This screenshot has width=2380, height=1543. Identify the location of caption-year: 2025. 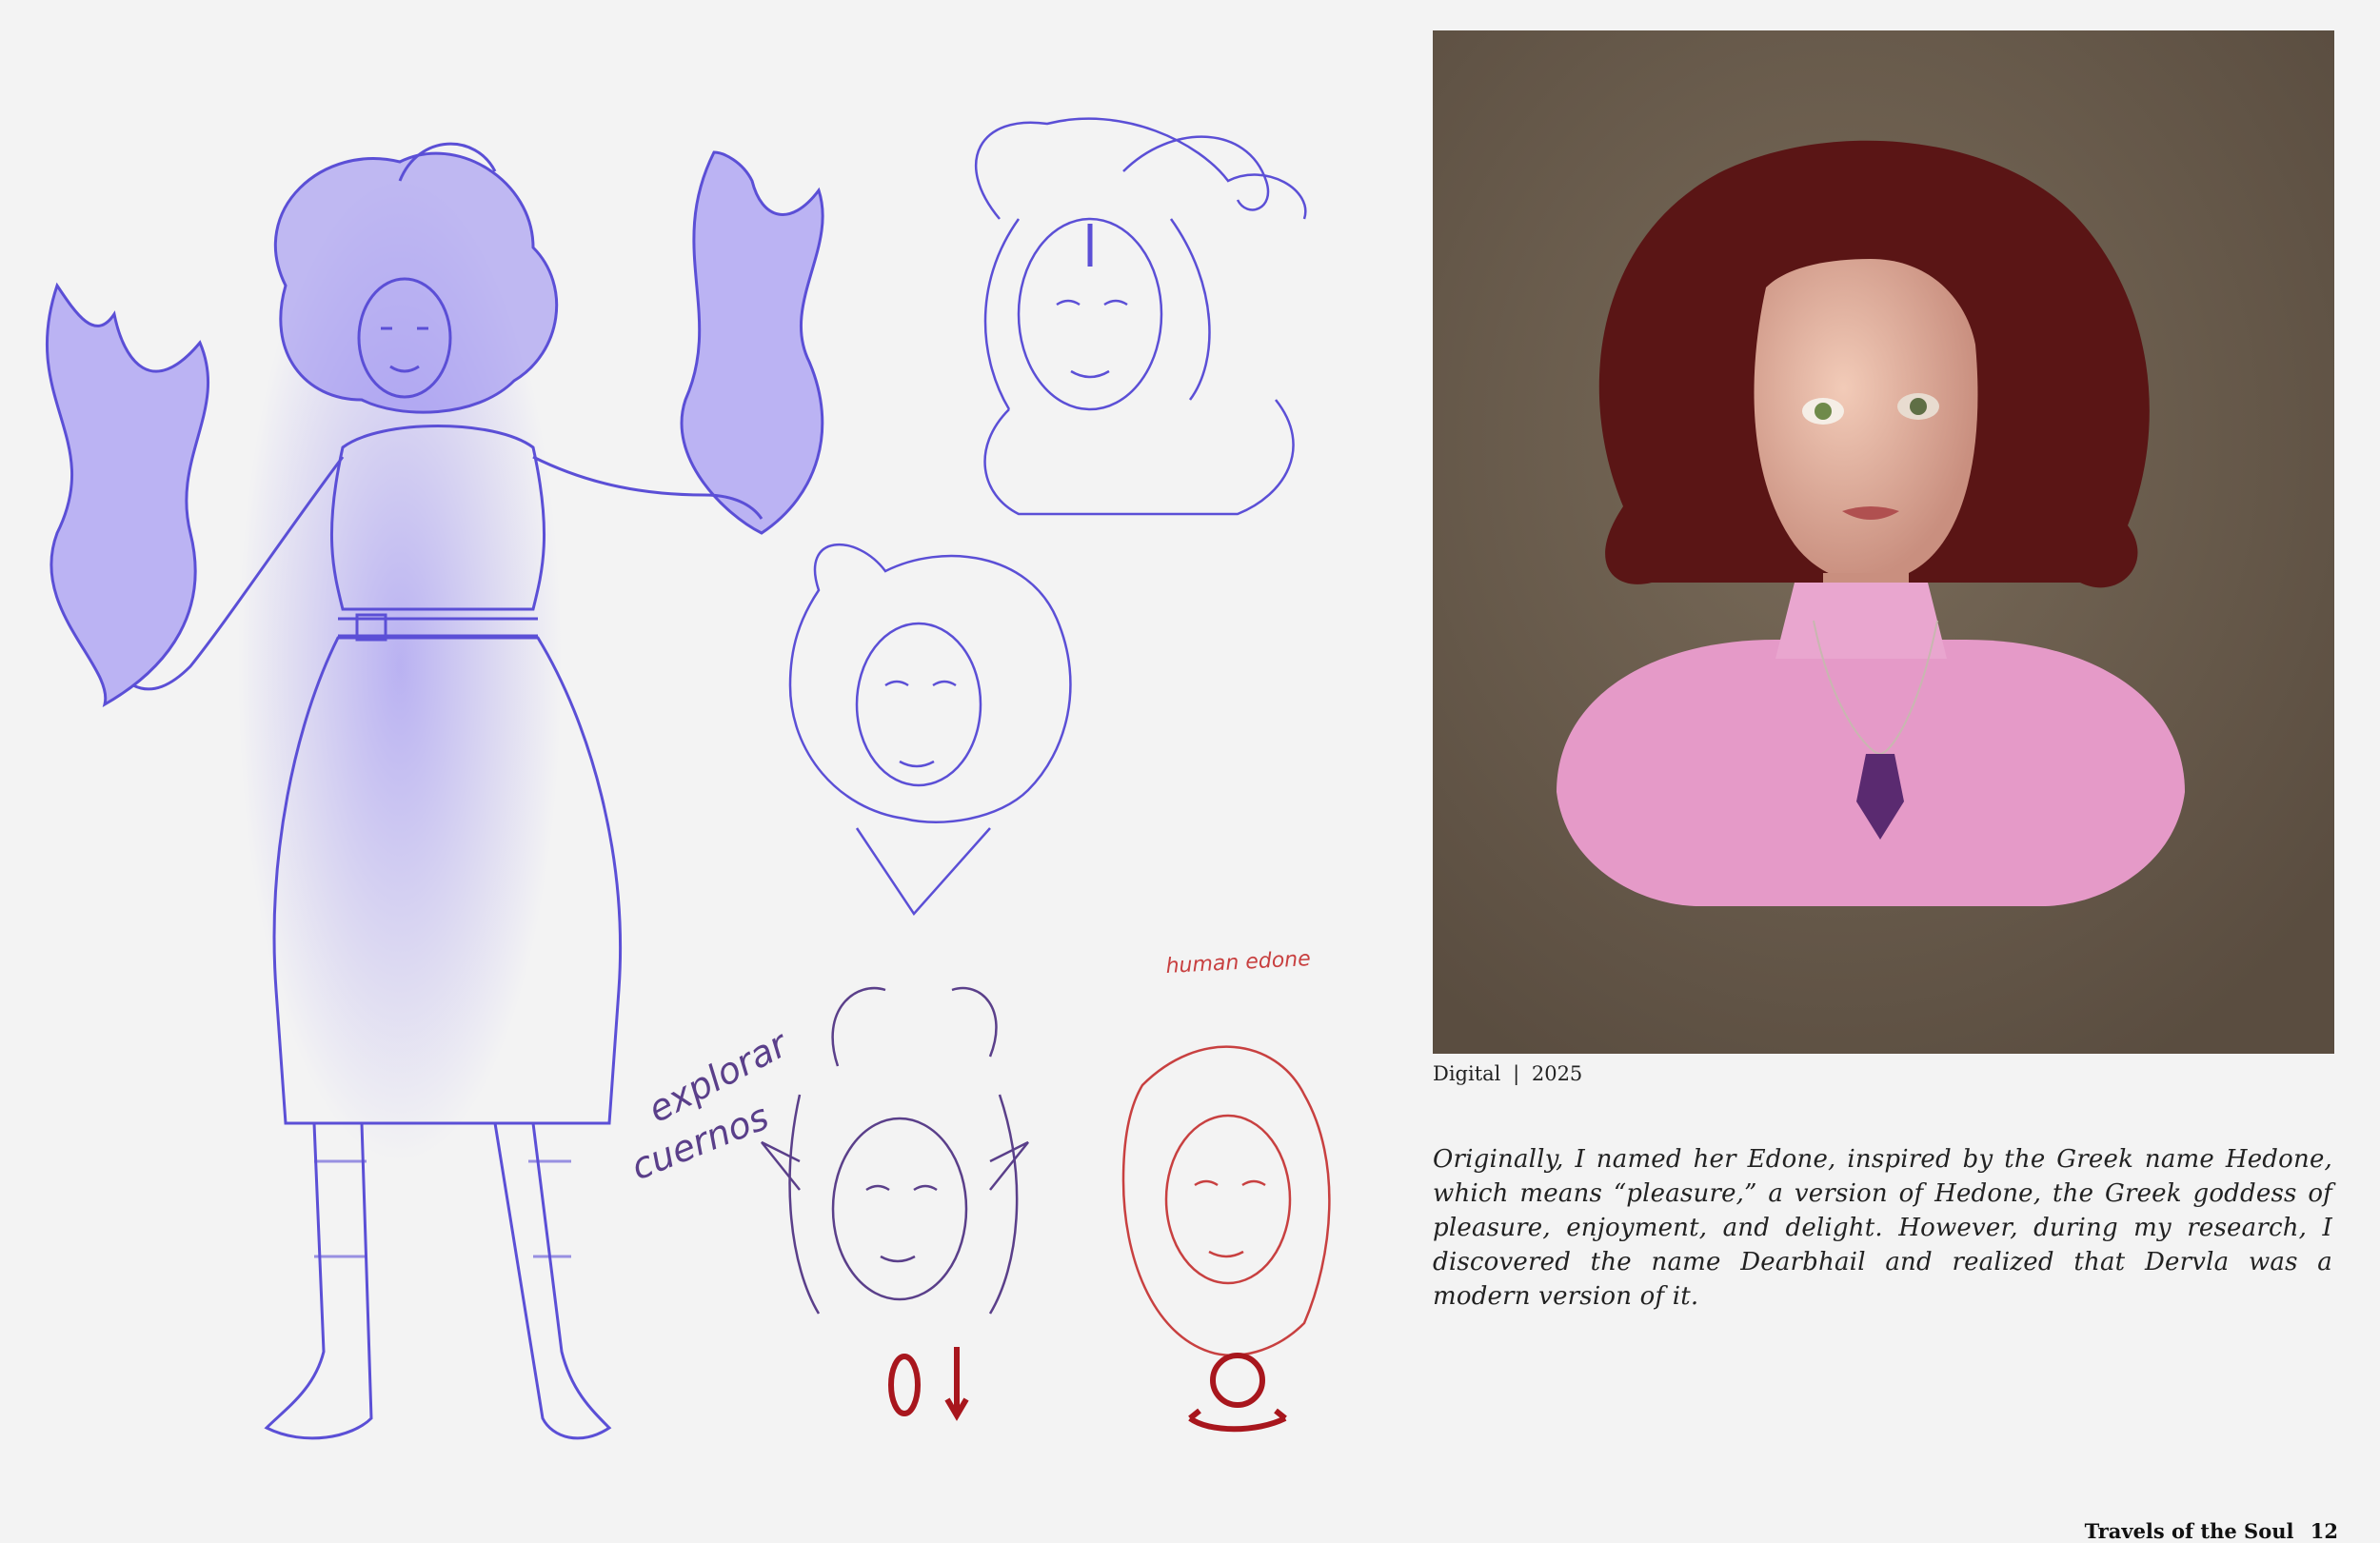
(1557, 1073).